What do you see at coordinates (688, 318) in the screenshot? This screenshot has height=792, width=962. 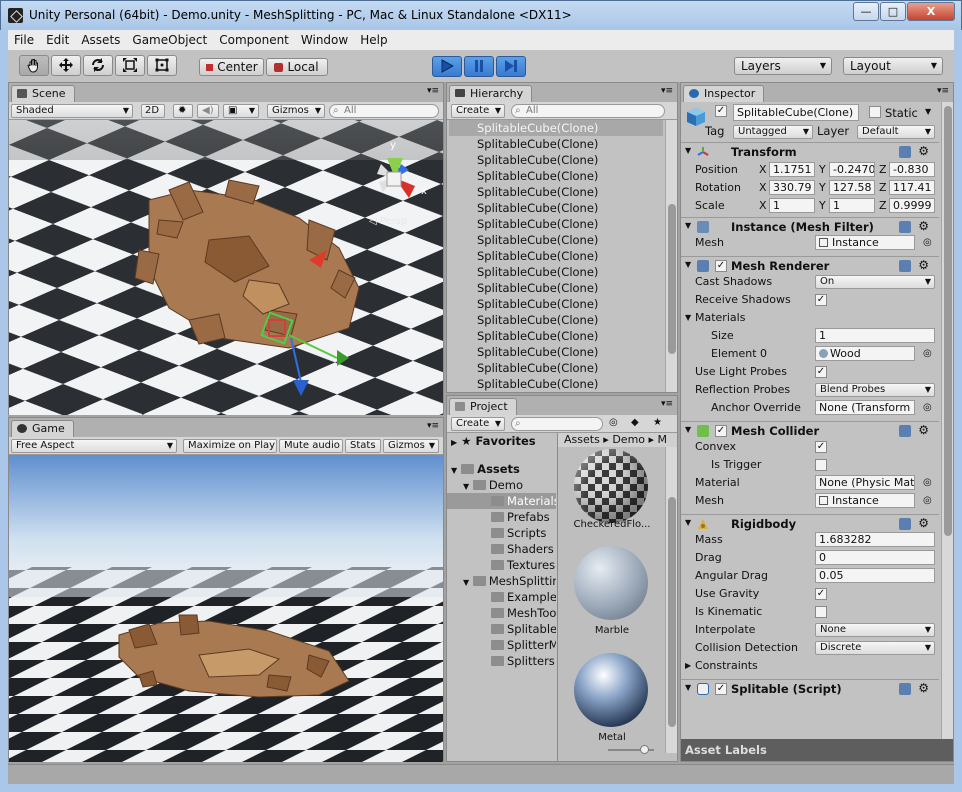 I see `collapse-arrow-icon: ▼` at bounding box center [688, 318].